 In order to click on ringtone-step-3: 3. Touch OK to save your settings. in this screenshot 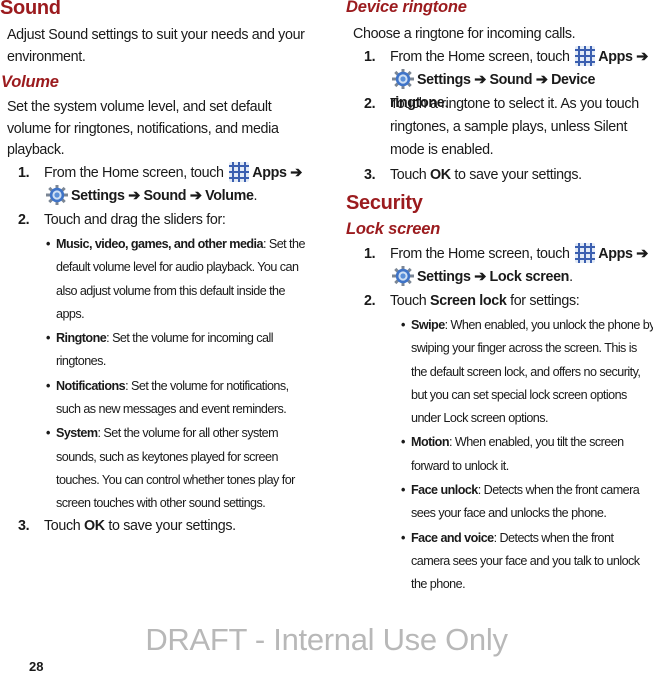, I will do `click(508, 175)`.